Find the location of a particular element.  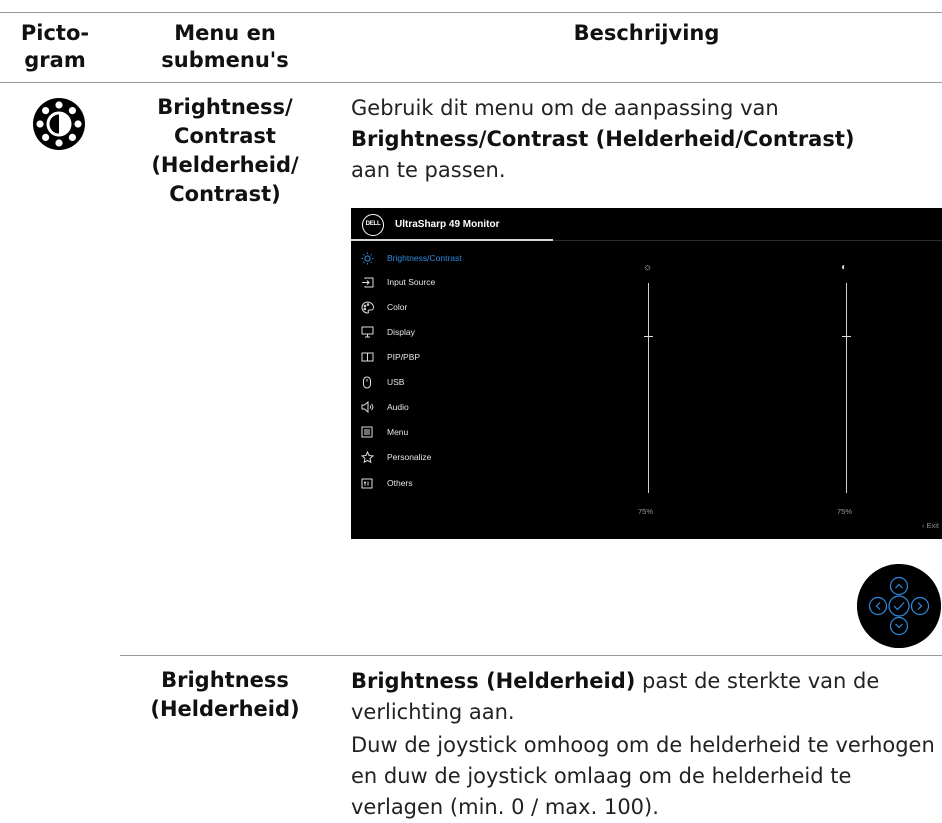

osd-item-label: Audio is located at coordinates (398, 407).